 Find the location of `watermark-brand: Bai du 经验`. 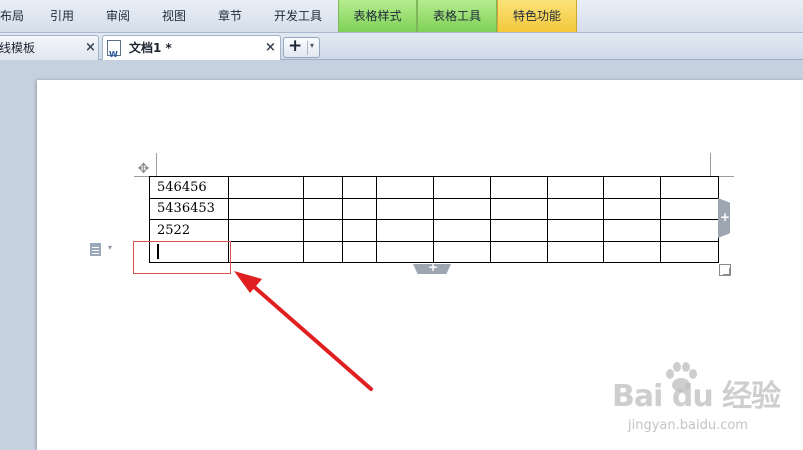

watermark-brand: Bai du 经验 is located at coordinates (696, 396).